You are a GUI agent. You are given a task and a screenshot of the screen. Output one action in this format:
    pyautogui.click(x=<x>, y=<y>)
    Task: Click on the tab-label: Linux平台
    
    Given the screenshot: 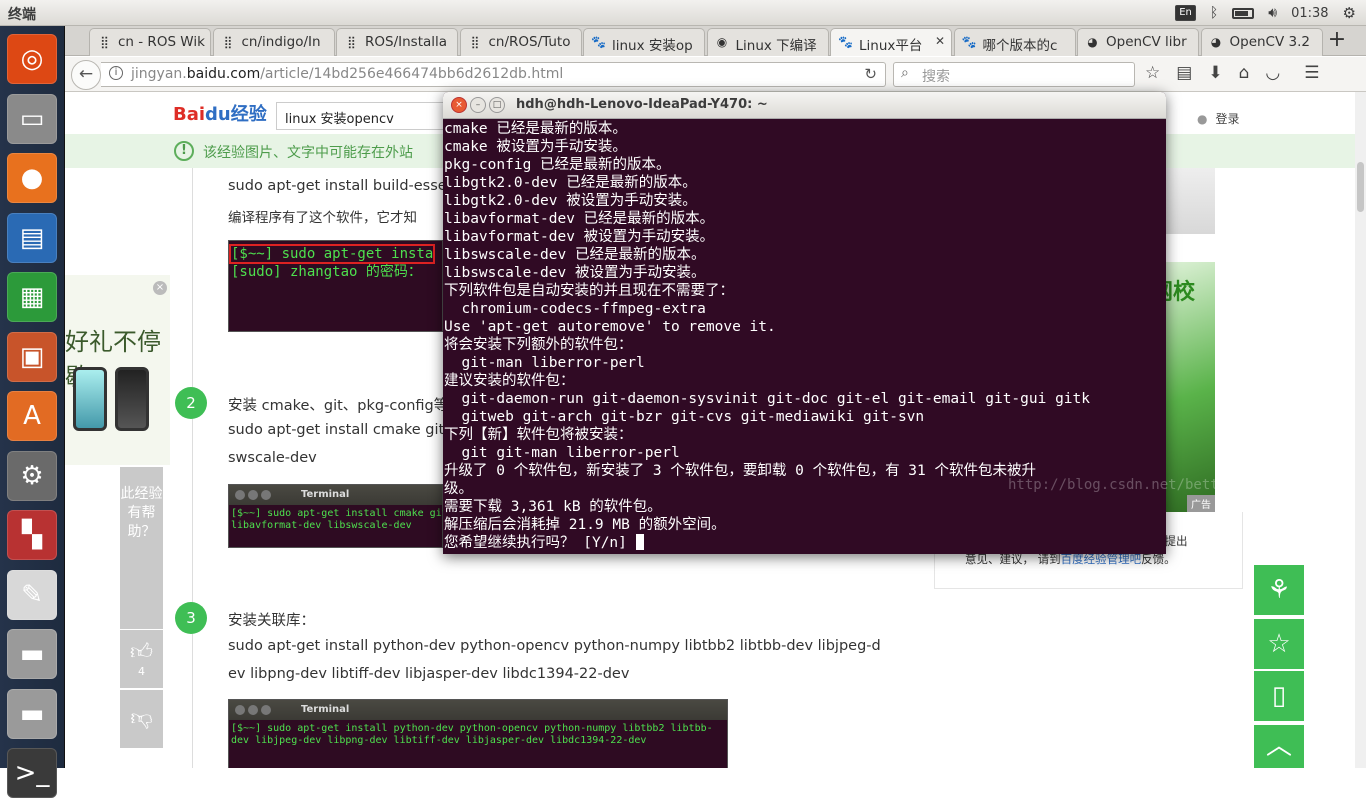 What is the action you would take?
    pyautogui.click(x=891, y=46)
    